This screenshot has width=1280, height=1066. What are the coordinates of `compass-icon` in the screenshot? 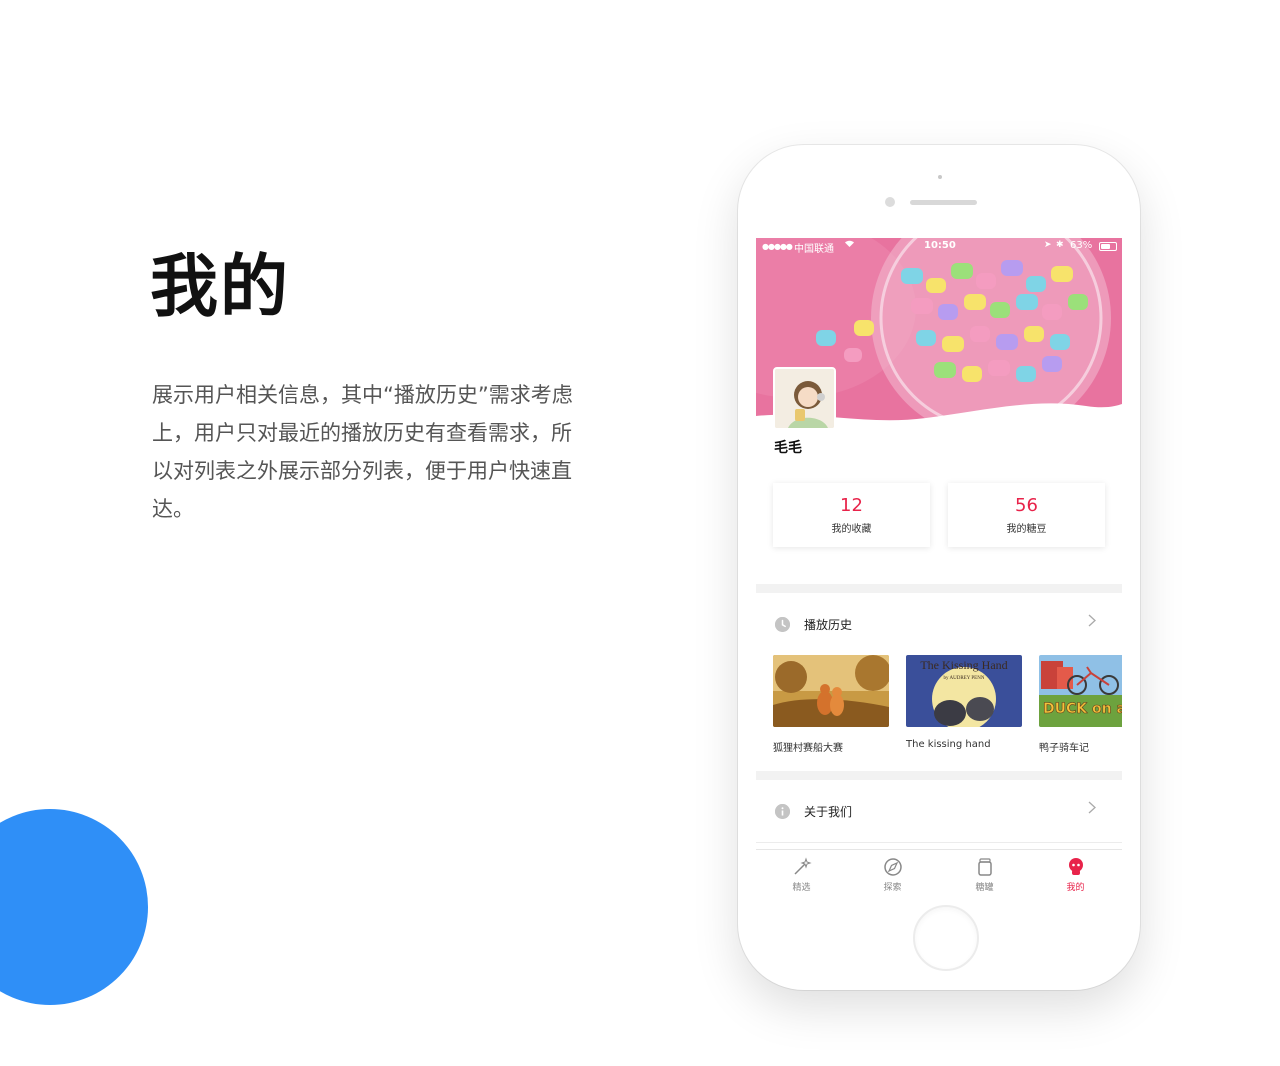 It's located at (893, 867).